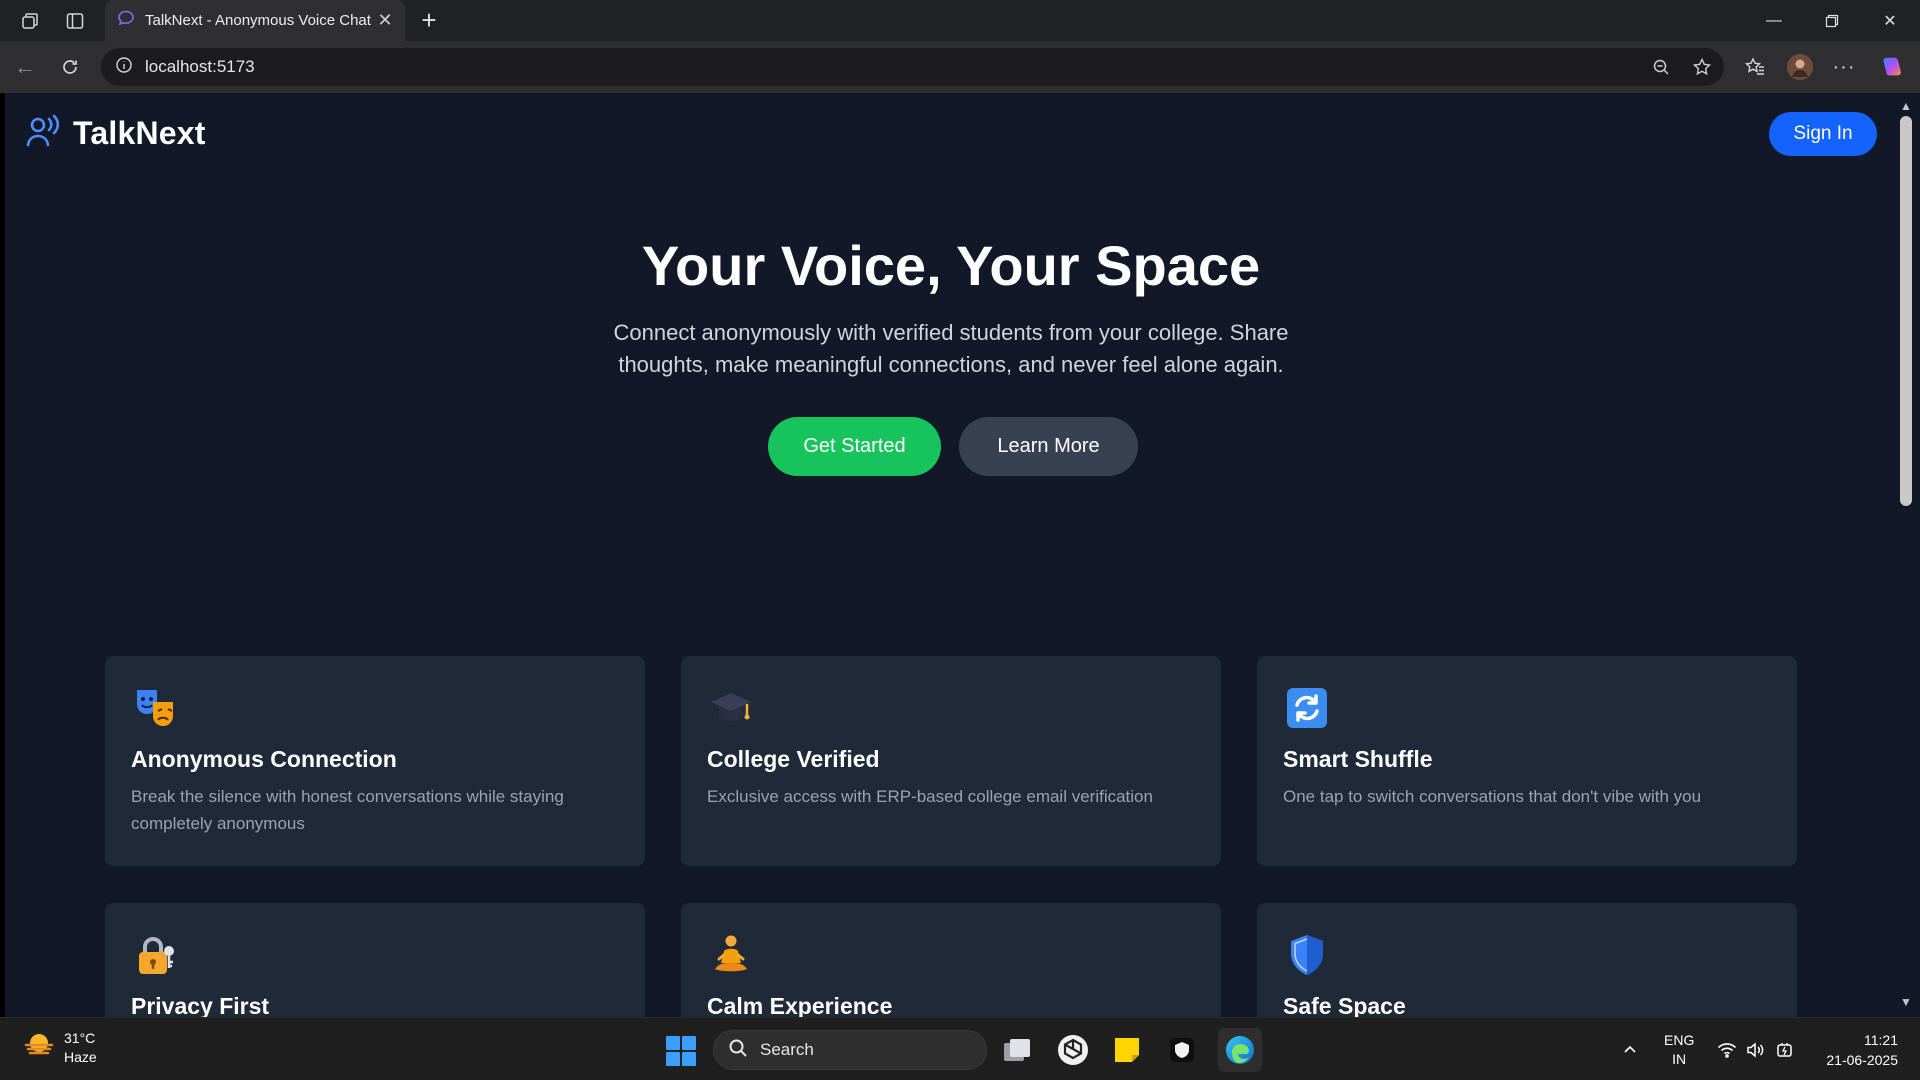  Describe the element at coordinates (1358, 759) in the screenshot. I see `feature-title: Smart Shuffle` at that location.